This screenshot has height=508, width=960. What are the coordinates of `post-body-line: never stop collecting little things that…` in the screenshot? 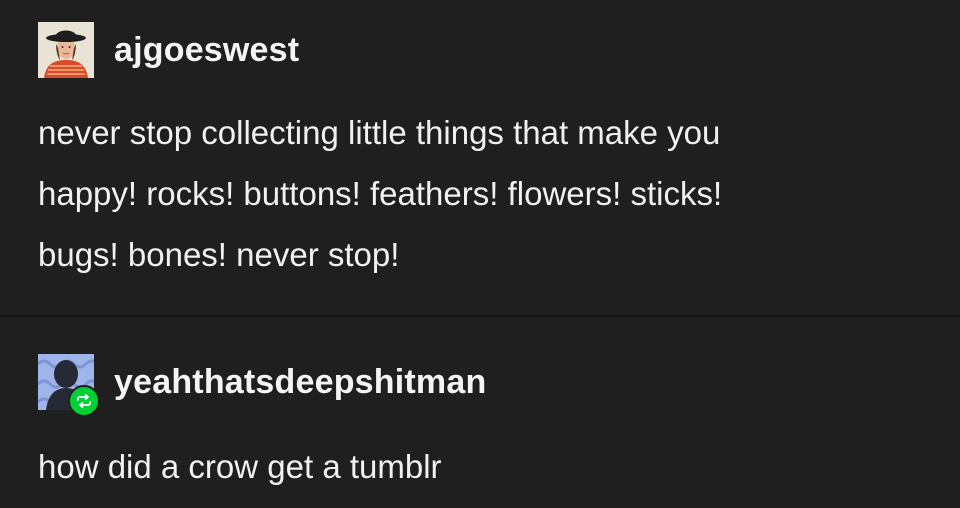 It's located at (379, 132).